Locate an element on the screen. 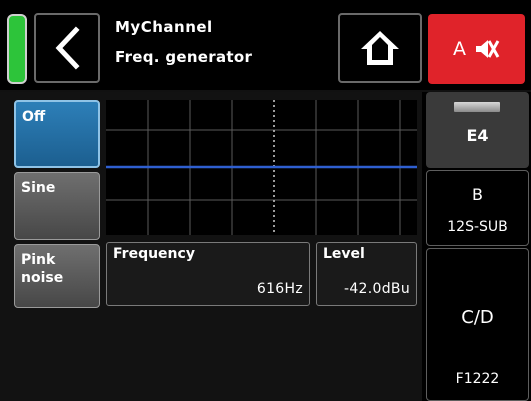 The image size is (531, 401). frequency-field: Frequency 616Hz is located at coordinates (208, 274).